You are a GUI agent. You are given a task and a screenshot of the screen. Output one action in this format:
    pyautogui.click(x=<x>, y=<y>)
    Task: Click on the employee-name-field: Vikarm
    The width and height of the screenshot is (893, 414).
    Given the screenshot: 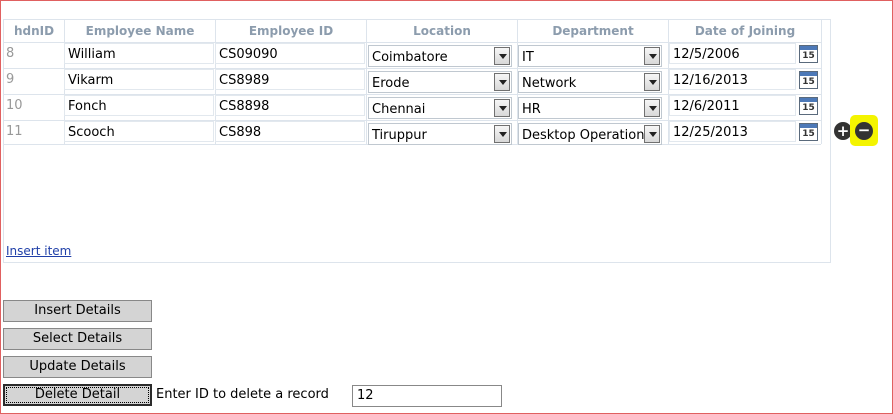 What is the action you would take?
    pyautogui.click(x=139, y=79)
    